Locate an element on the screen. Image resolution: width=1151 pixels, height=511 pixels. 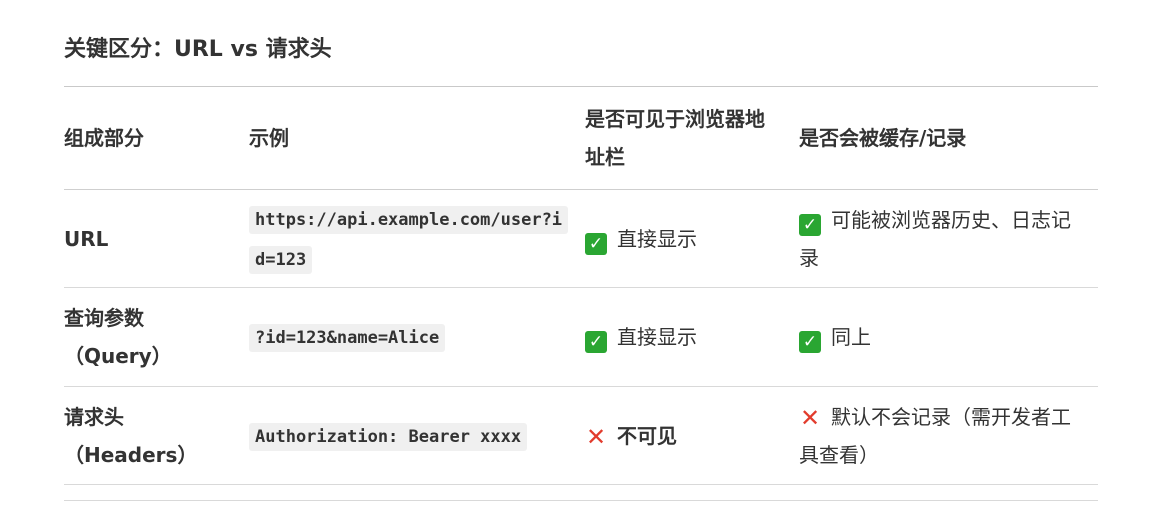
row-part-headers: 请求头 （Headers） is located at coordinates (156, 435).